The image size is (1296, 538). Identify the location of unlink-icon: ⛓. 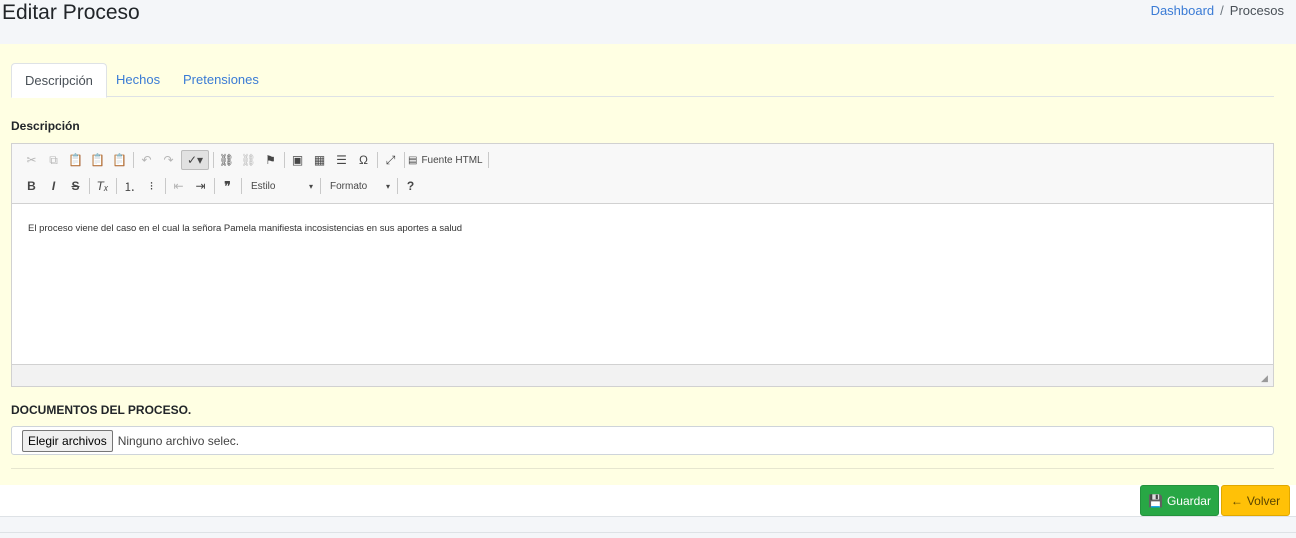
(248, 160).